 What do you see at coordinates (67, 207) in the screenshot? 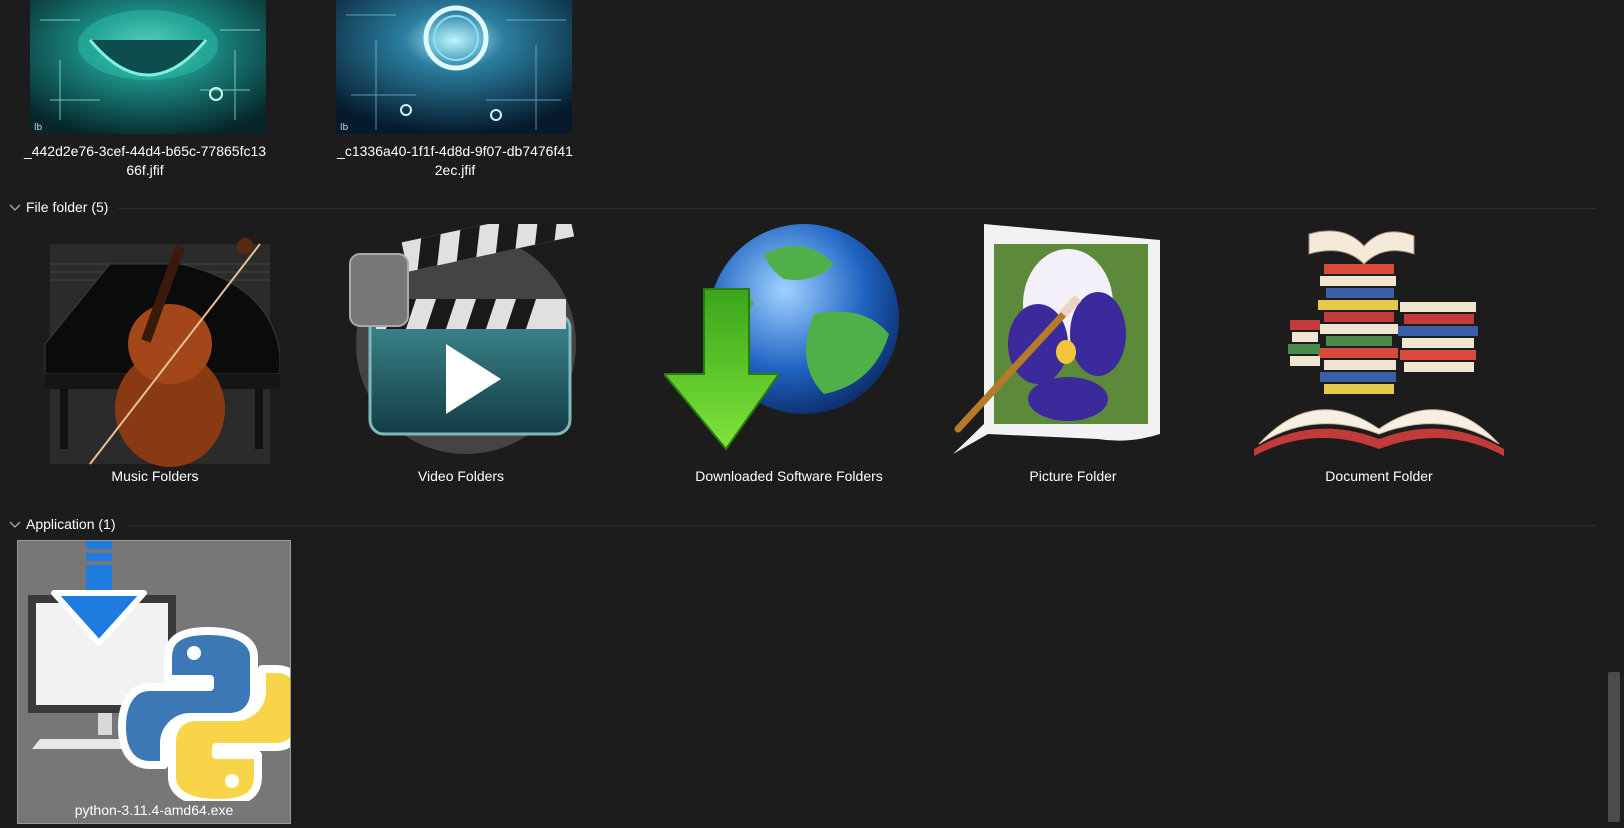
I see `group-title: File folder (5)` at bounding box center [67, 207].